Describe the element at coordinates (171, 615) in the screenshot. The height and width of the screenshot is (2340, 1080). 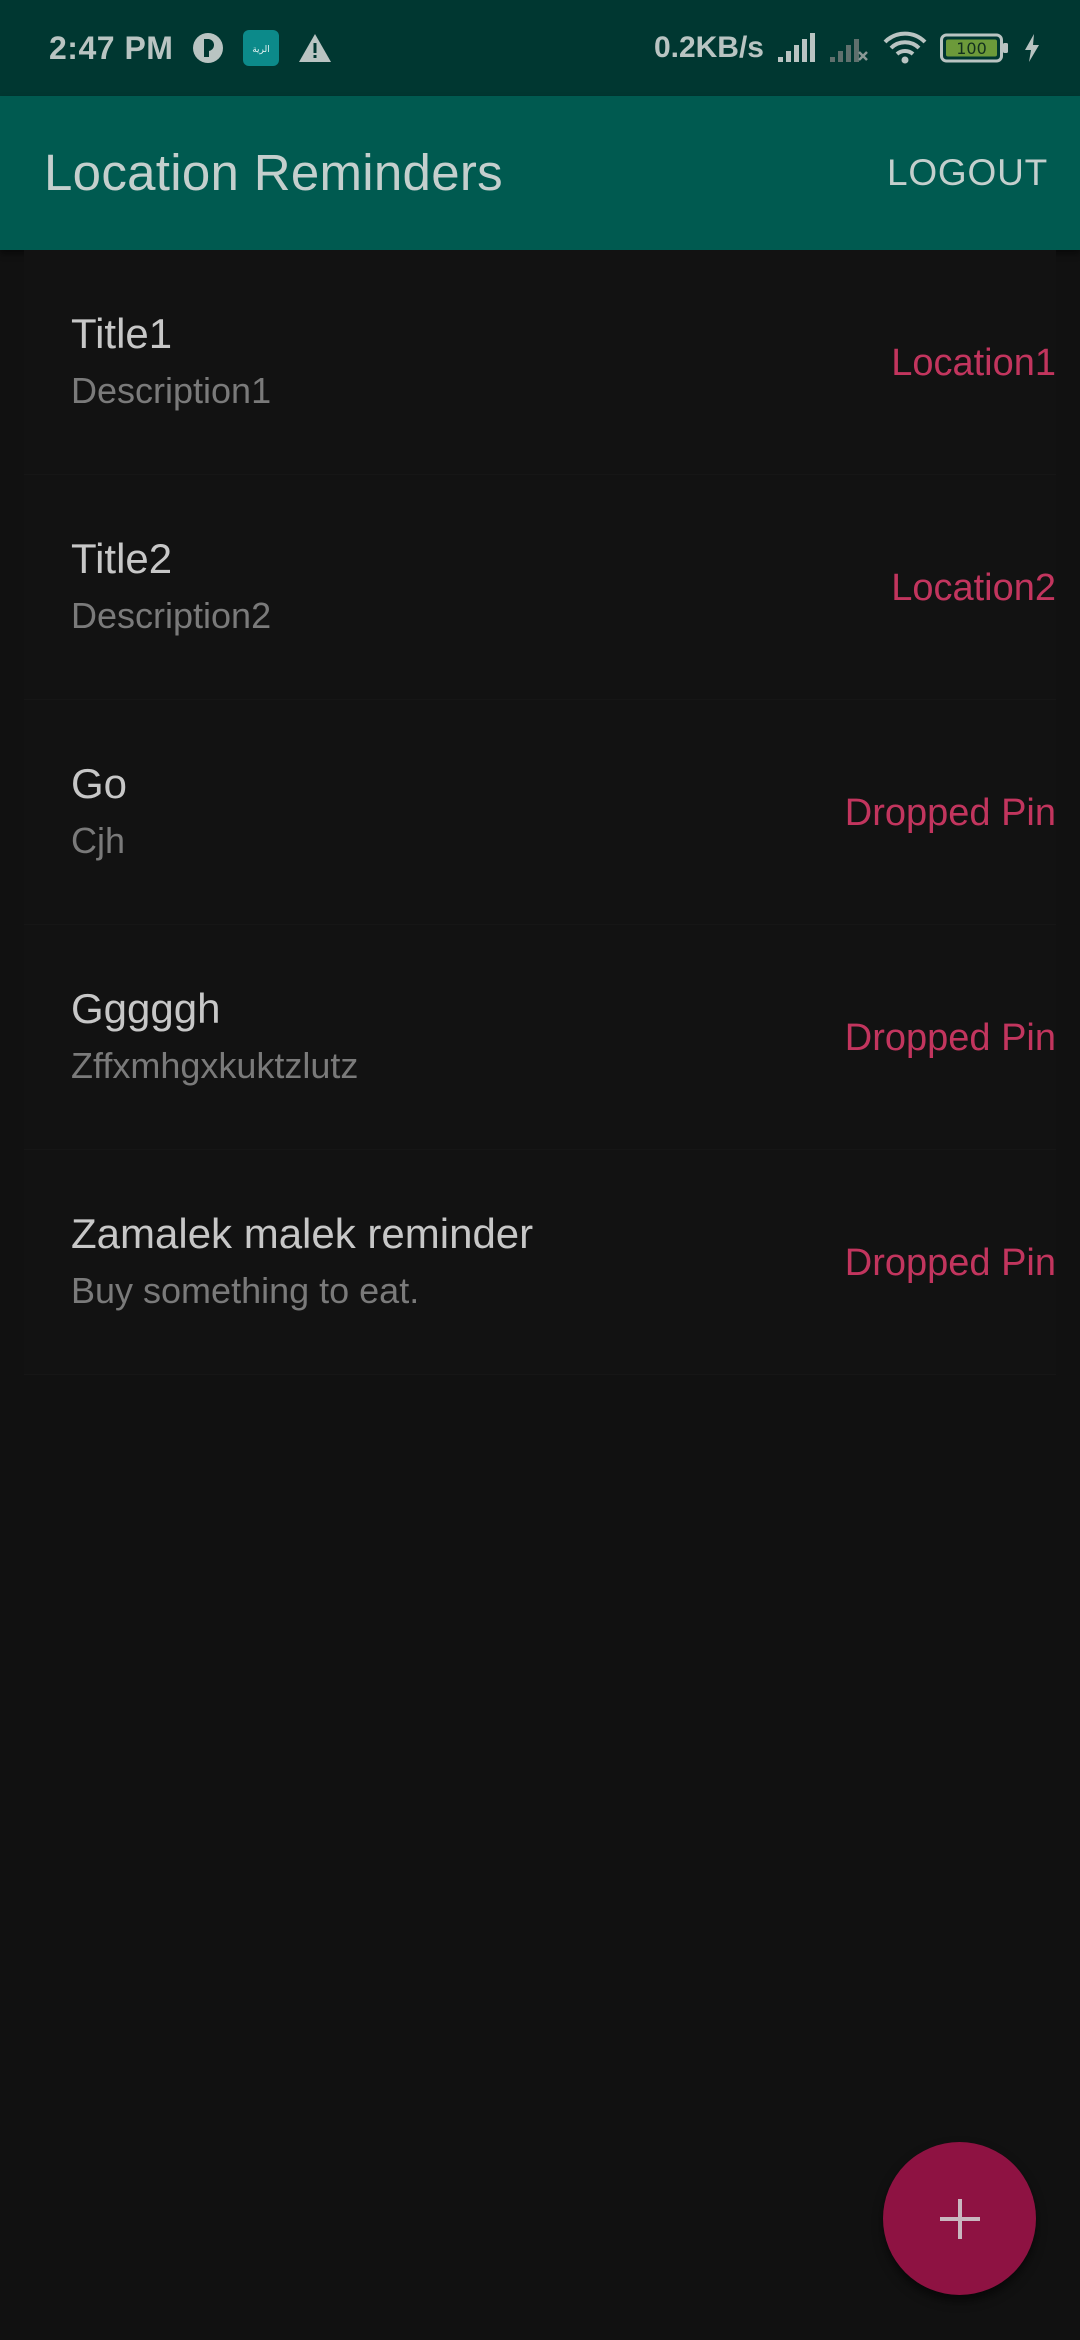
I see `reminder-description: Description2` at that location.